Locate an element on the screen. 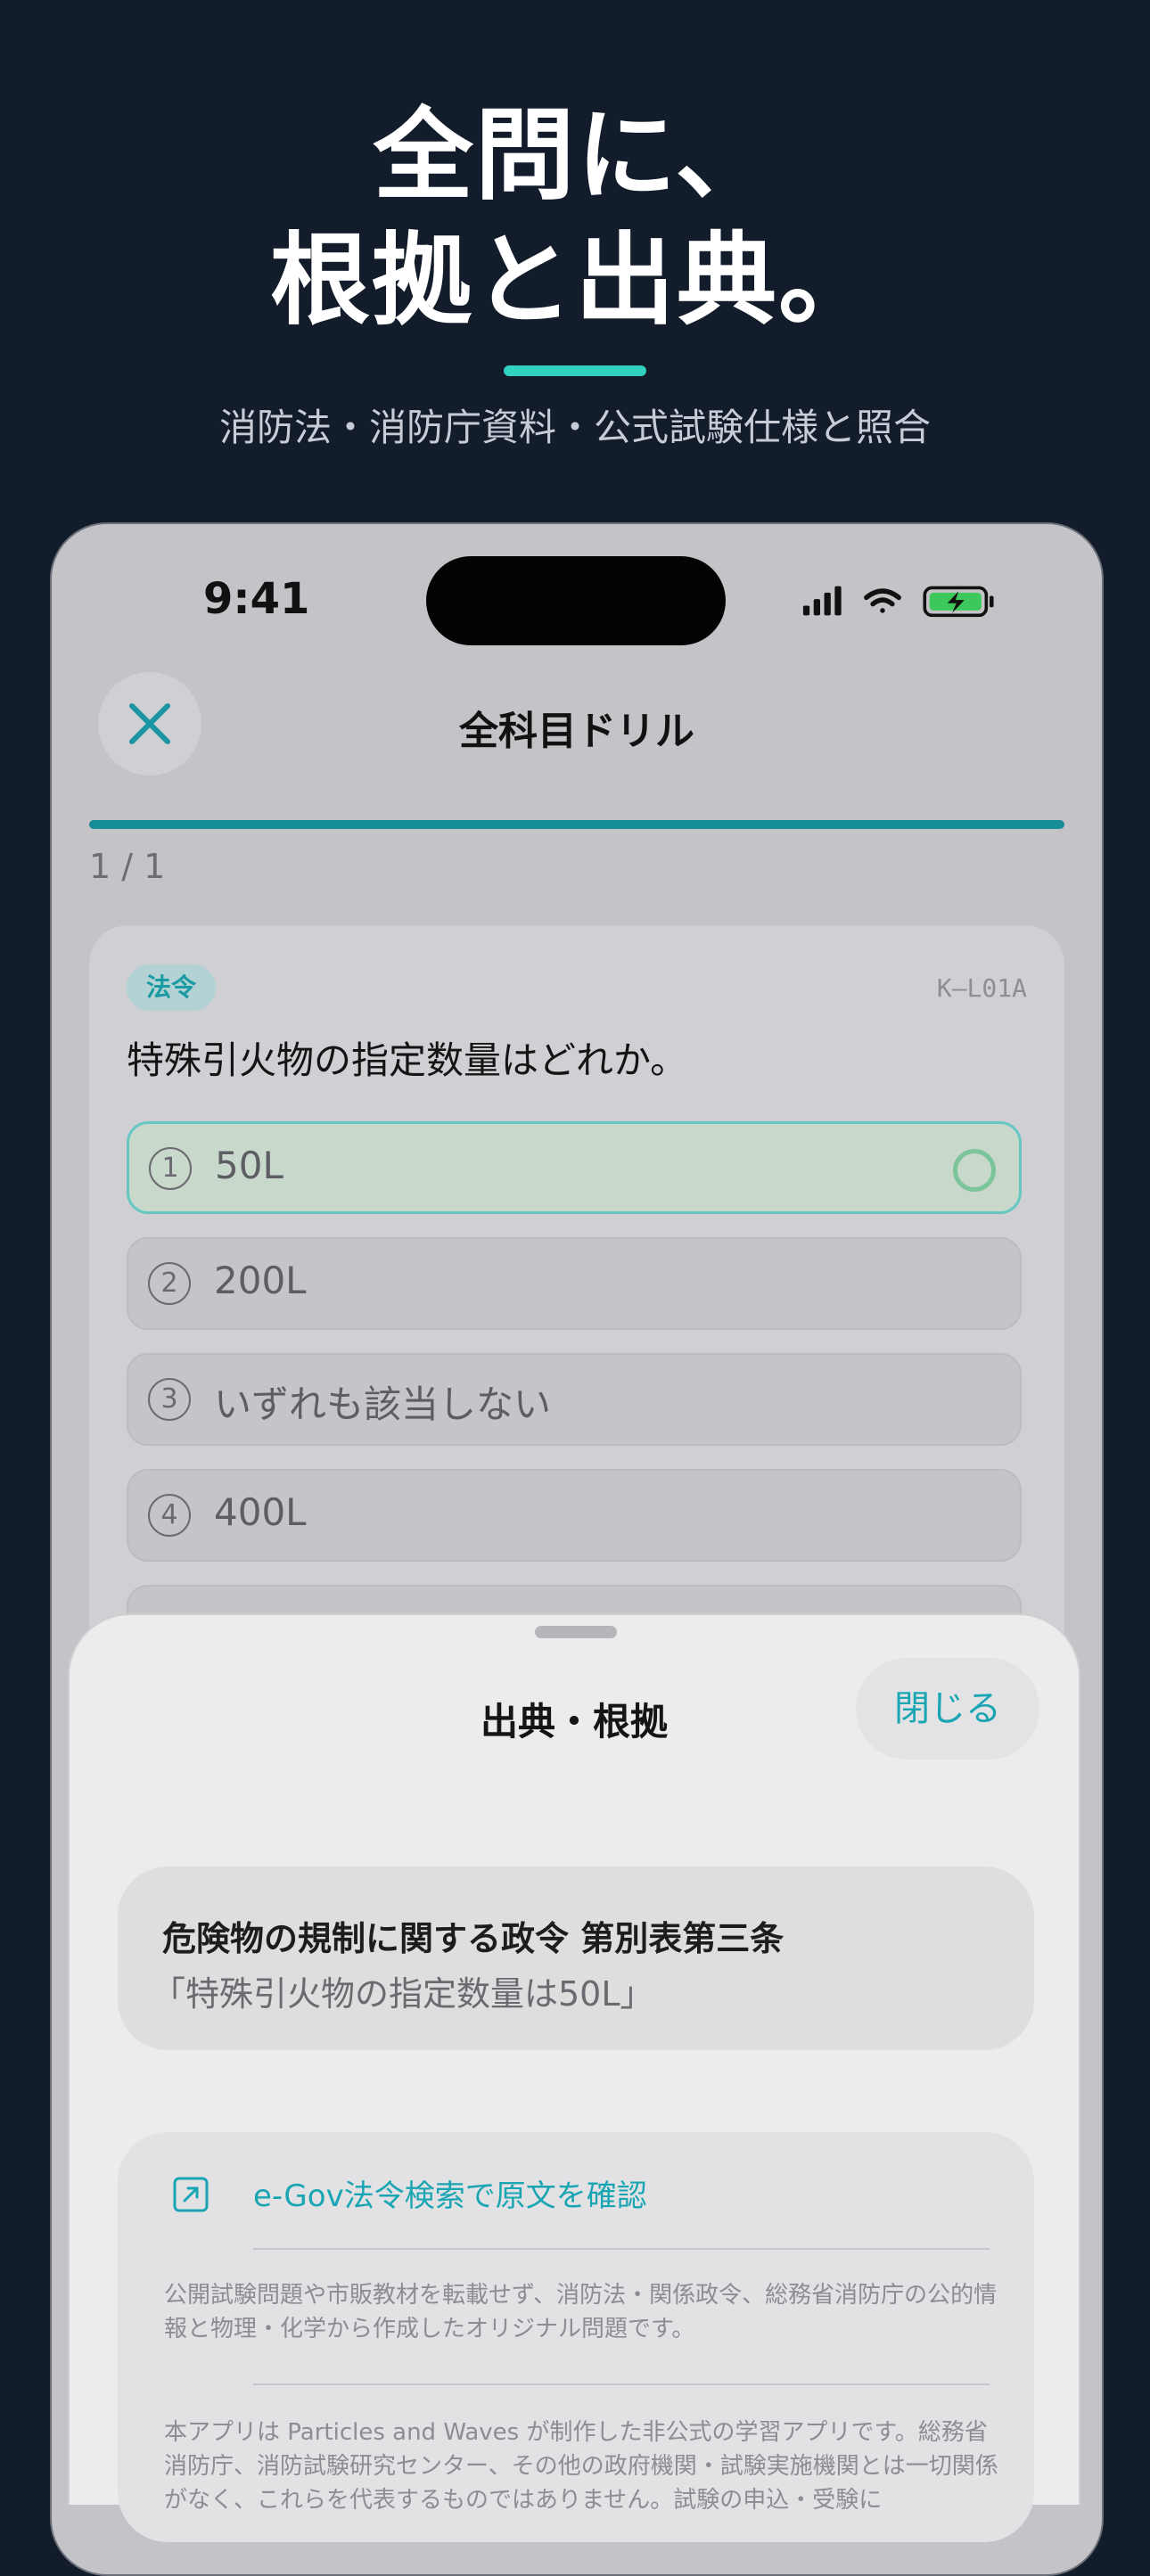 This screenshot has width=1150, height=2576. answer-option: 3 いずれも該当しない is located at coordinates (574, 1399).